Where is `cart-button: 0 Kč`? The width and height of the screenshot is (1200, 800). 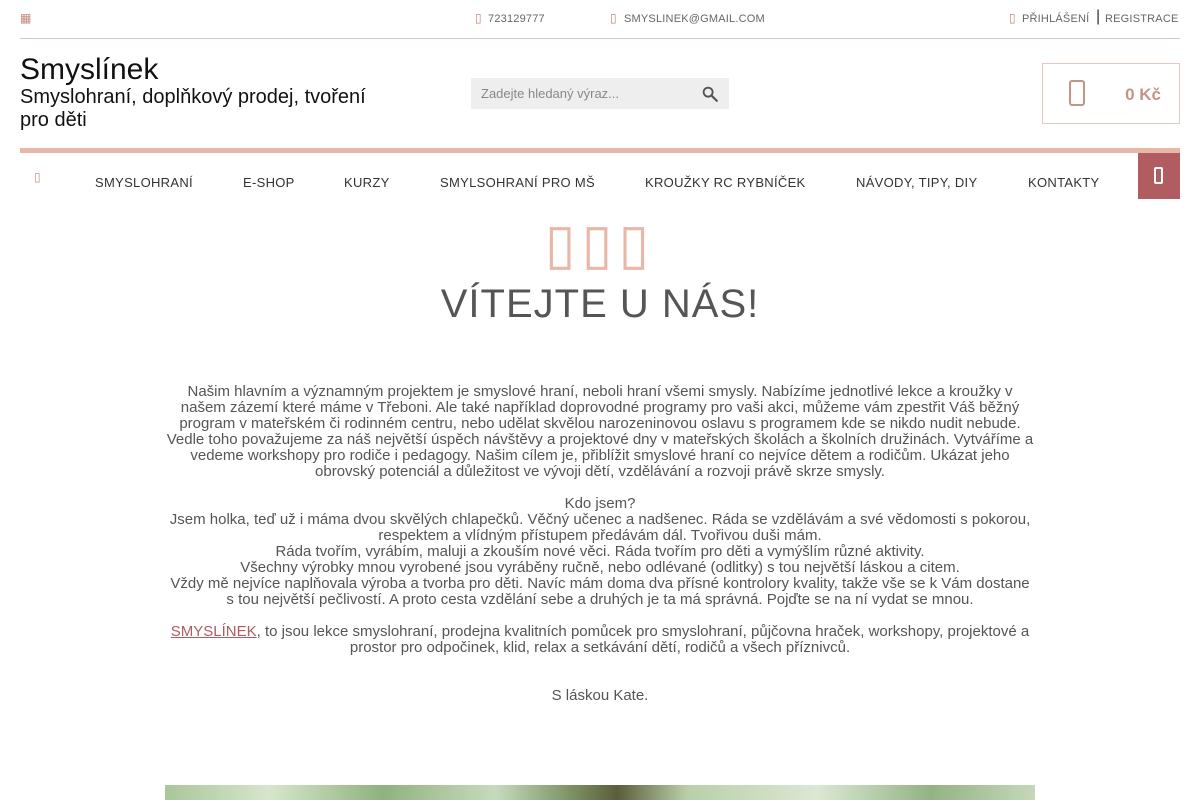
cart-button: 0 Kč is located at coordinates (1111, 93).